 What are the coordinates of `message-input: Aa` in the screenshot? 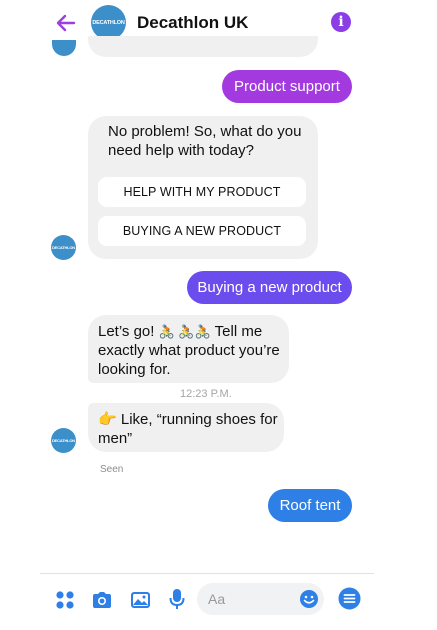 It's located at (260, 599).